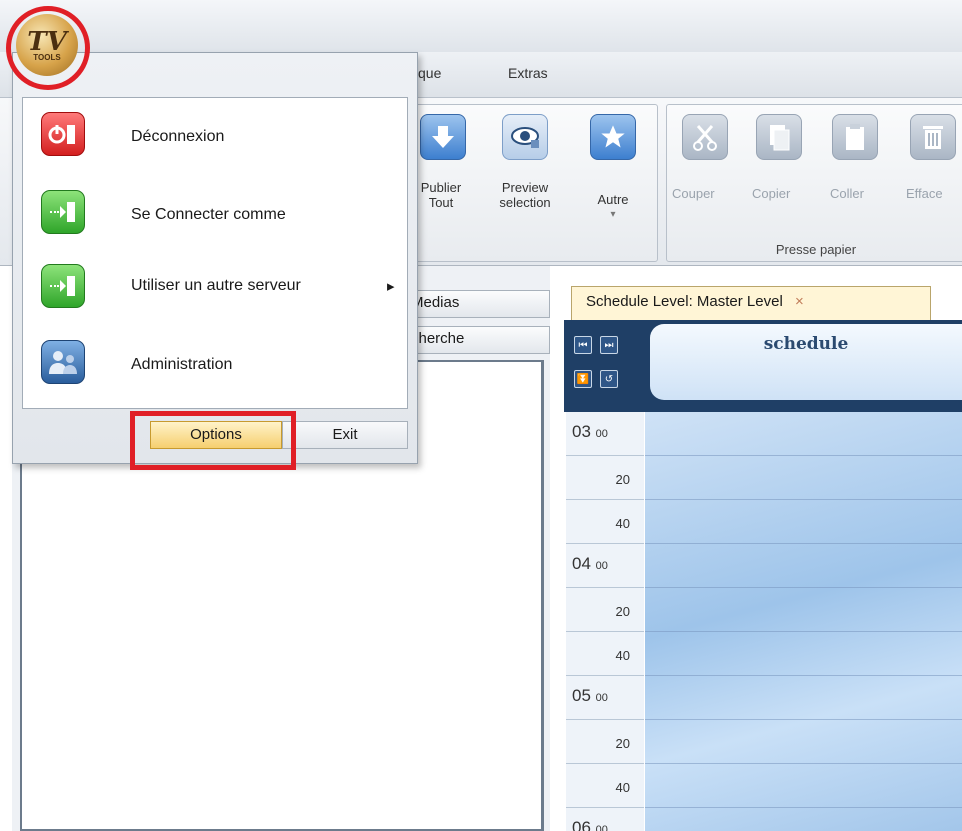 This screenshot has height=831, width=962. I want to click on menu-item-deconnexion: Déconnexion, so click(215, 136).